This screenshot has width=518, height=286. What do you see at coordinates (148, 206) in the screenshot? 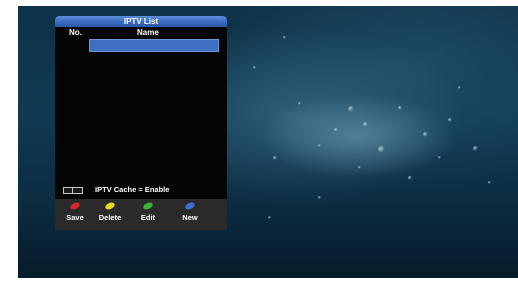
I see `green-key-icon` at bounding box center [148, 206].